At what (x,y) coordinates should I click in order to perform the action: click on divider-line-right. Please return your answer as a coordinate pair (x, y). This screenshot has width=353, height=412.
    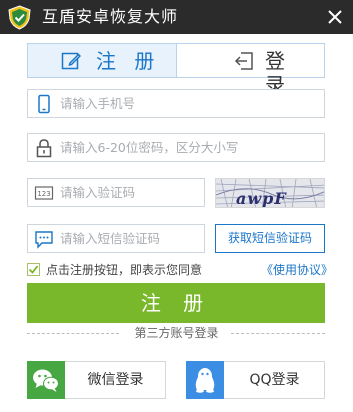
    Looking at the image, I should click on (278, 333).